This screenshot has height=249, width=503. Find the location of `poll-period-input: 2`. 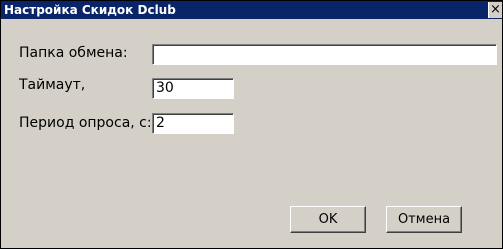

poll-period-input: 2 is located at coordinates (193, 123).